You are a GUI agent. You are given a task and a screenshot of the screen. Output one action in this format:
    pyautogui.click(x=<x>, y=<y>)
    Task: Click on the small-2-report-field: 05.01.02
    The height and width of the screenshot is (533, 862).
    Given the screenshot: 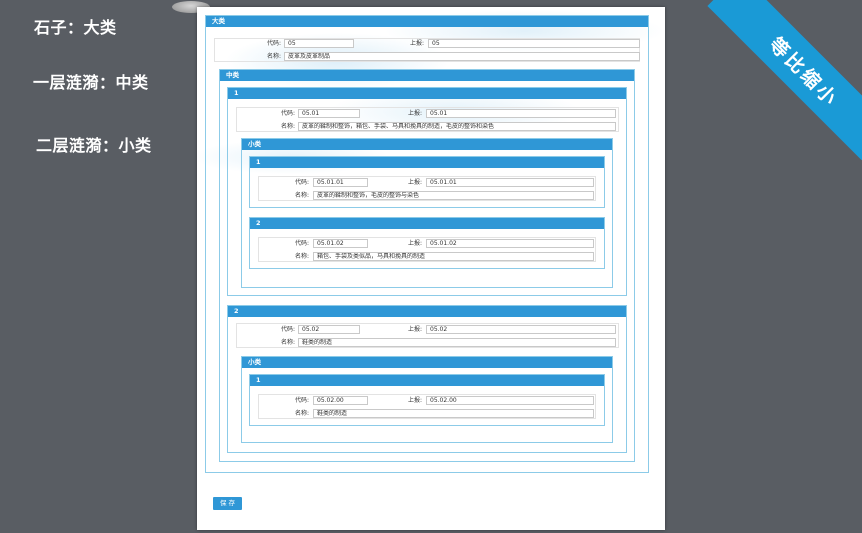 What is the action you would take?
    pyautogui.click(x=510, y=243)
    